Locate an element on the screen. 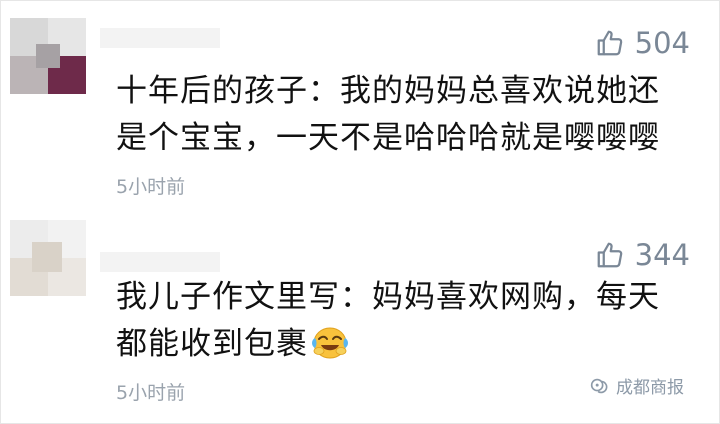 The height and width of the screenshot is (424, 720). comment-text-line-2: 都能收到包裹 is located at coordinates (406, 344).